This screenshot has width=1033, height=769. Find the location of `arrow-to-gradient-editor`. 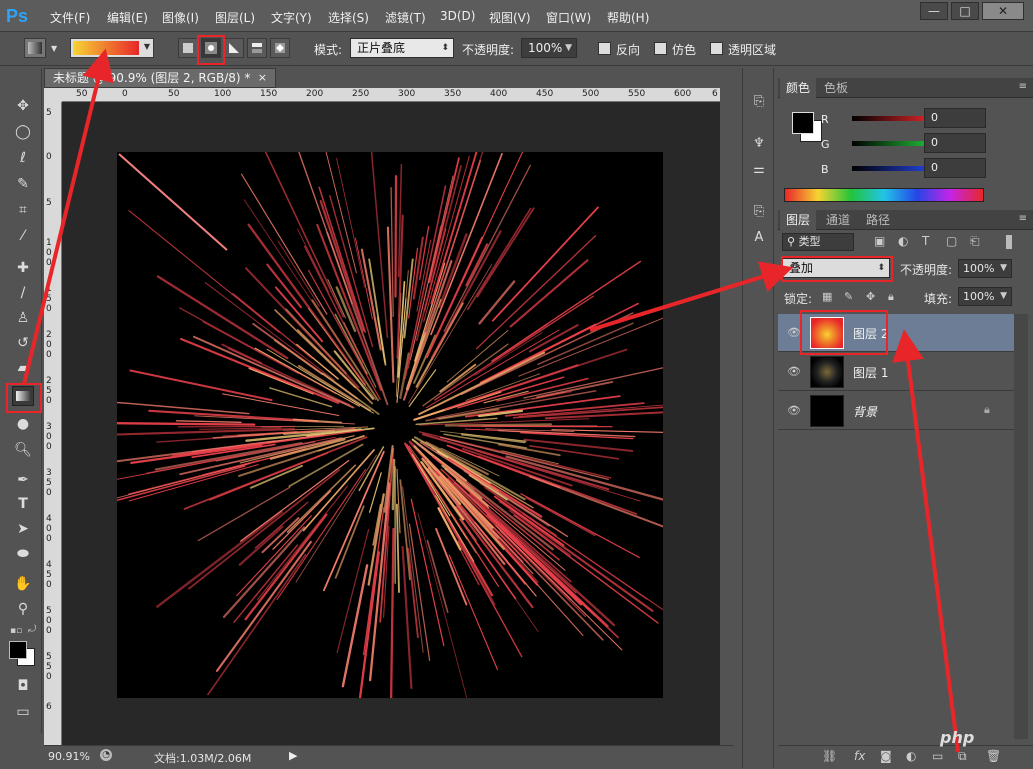

arrow-to-gradient-editor is located at coordinates (68, 216).